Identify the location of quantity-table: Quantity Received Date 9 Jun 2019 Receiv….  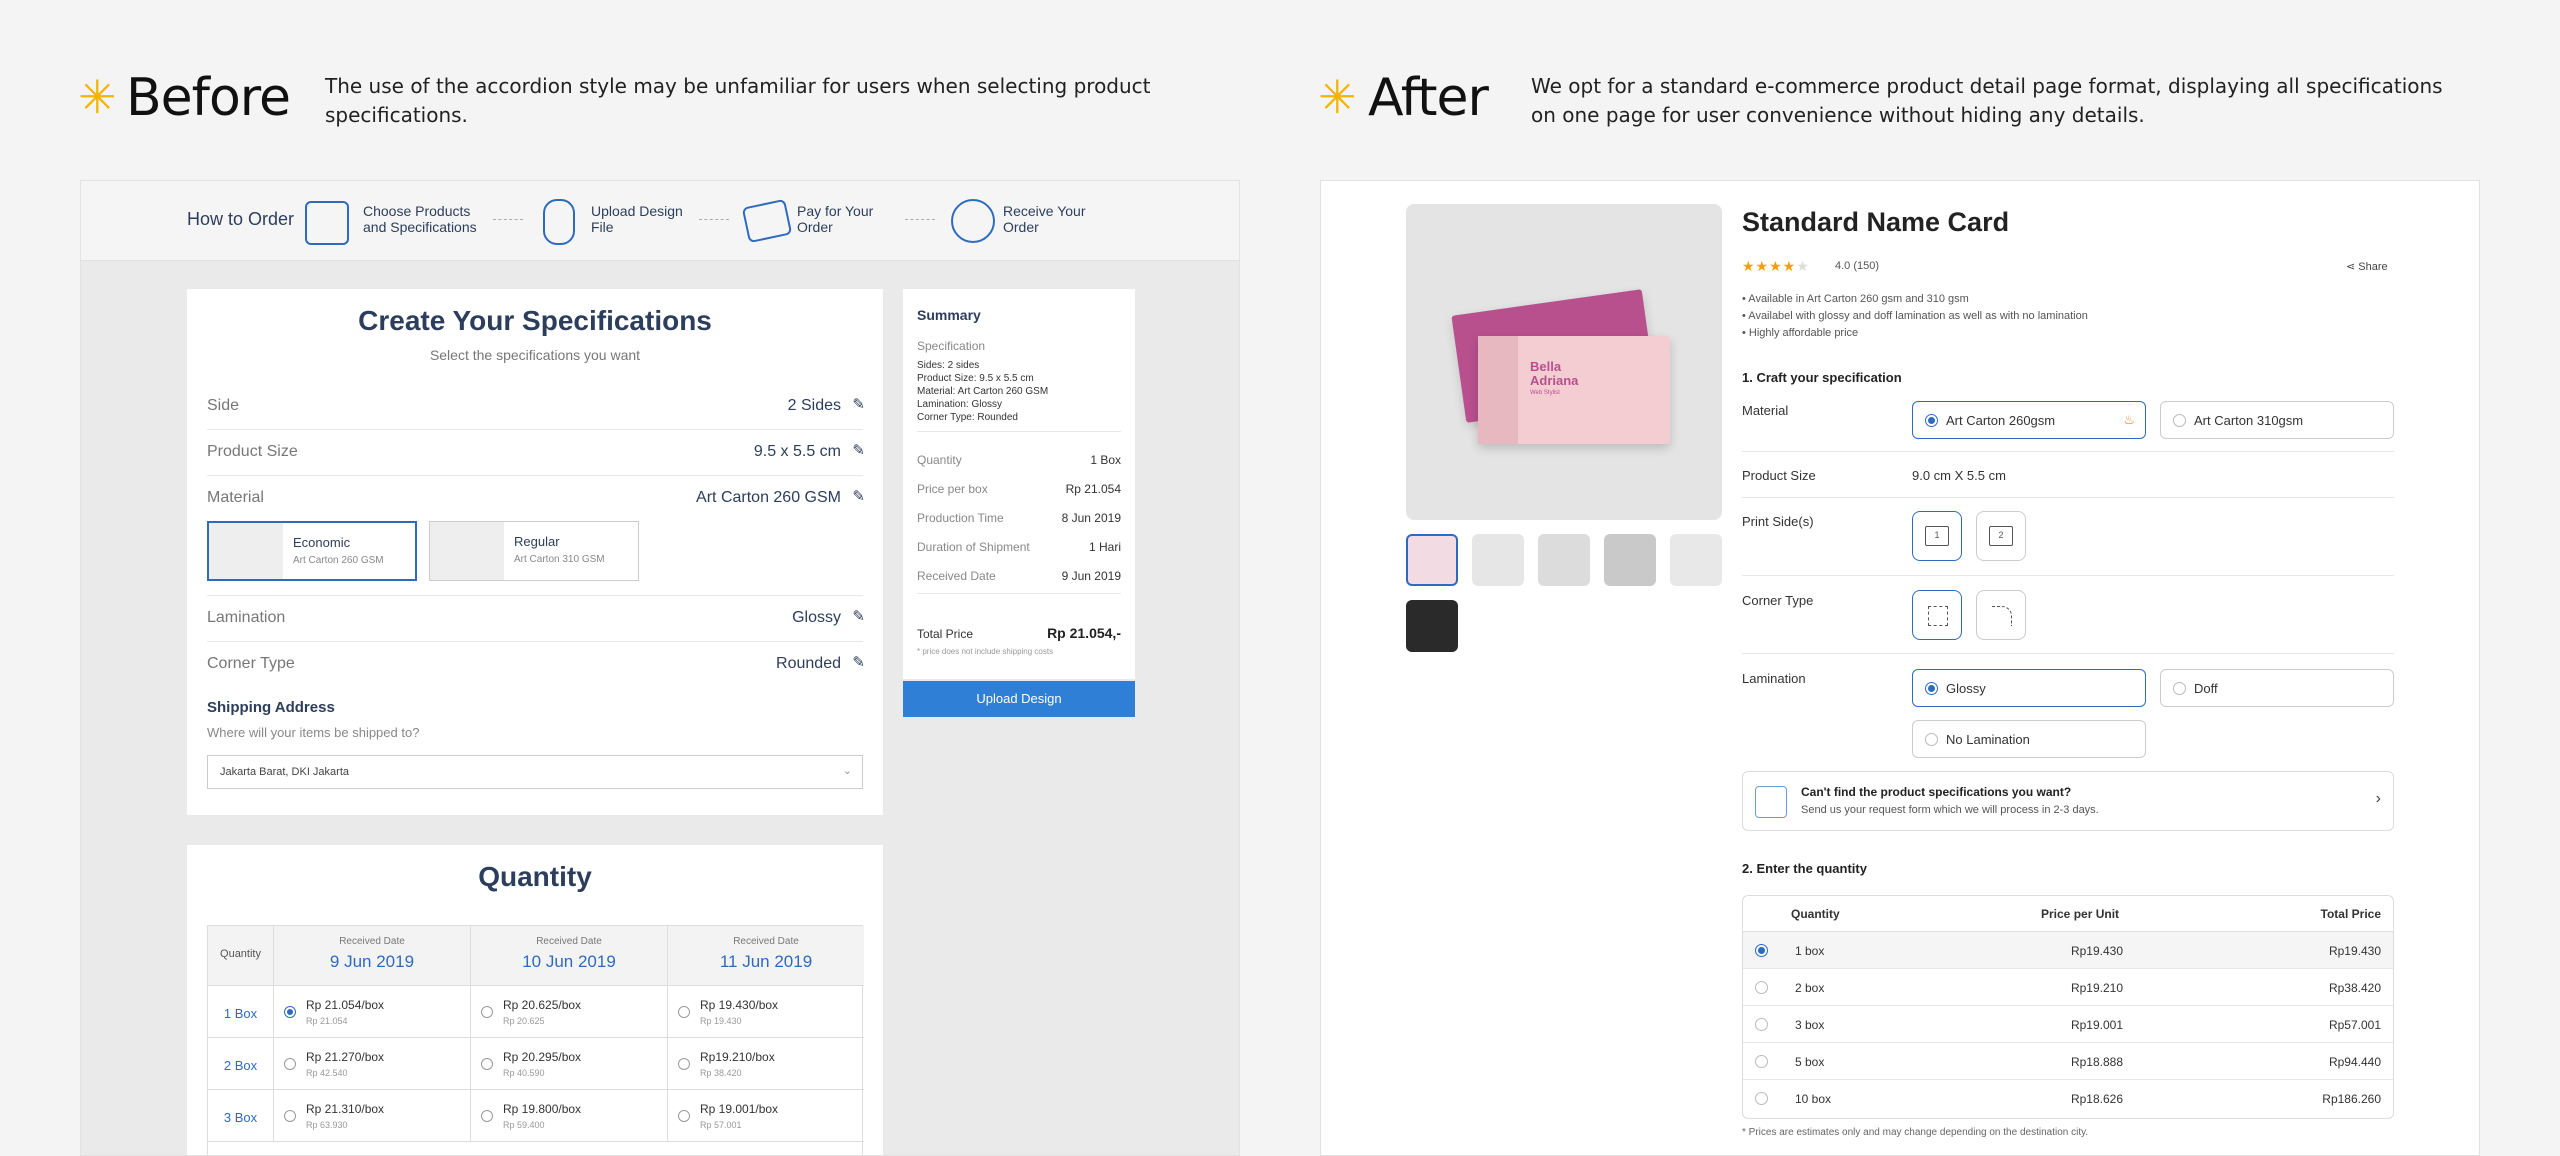
(535, 1040).